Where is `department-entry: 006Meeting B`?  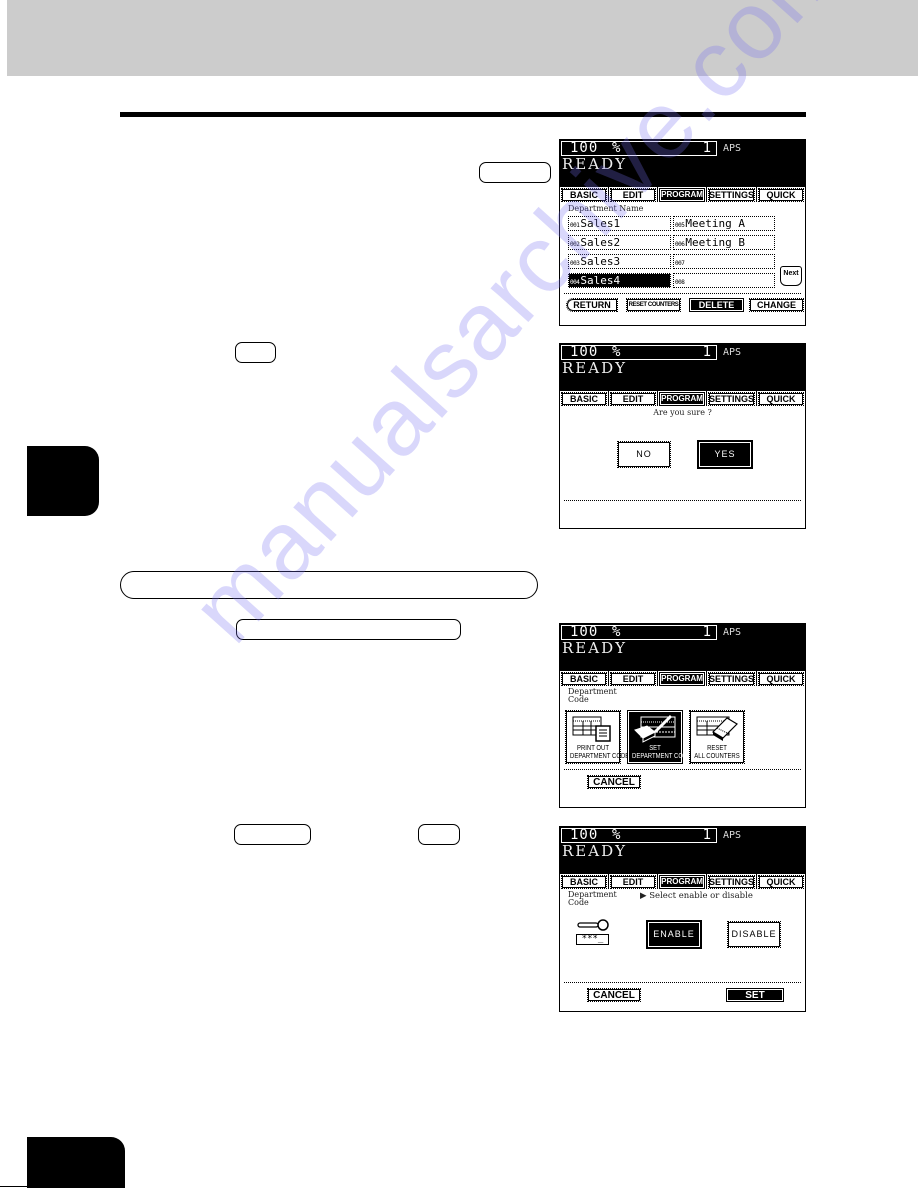
department-entry: 006Meeting B is located at coordinates (724, 242).